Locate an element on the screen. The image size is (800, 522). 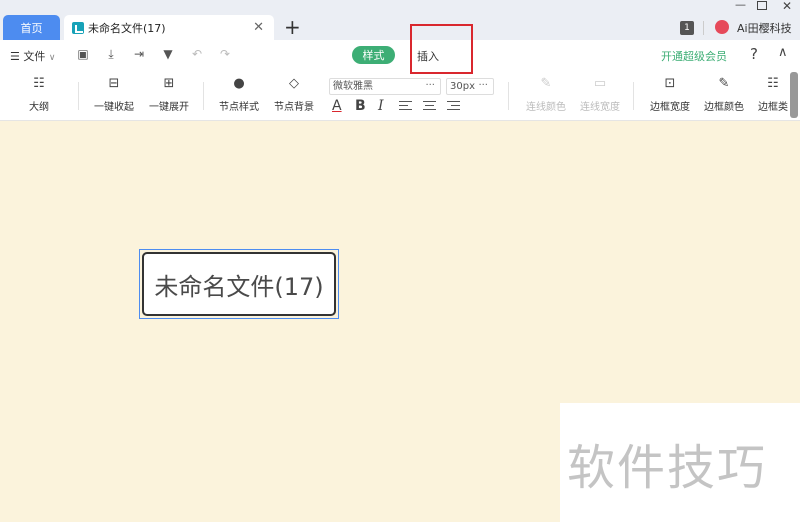
format-painter-icon: ▼ is located at coordinates (168, 54).